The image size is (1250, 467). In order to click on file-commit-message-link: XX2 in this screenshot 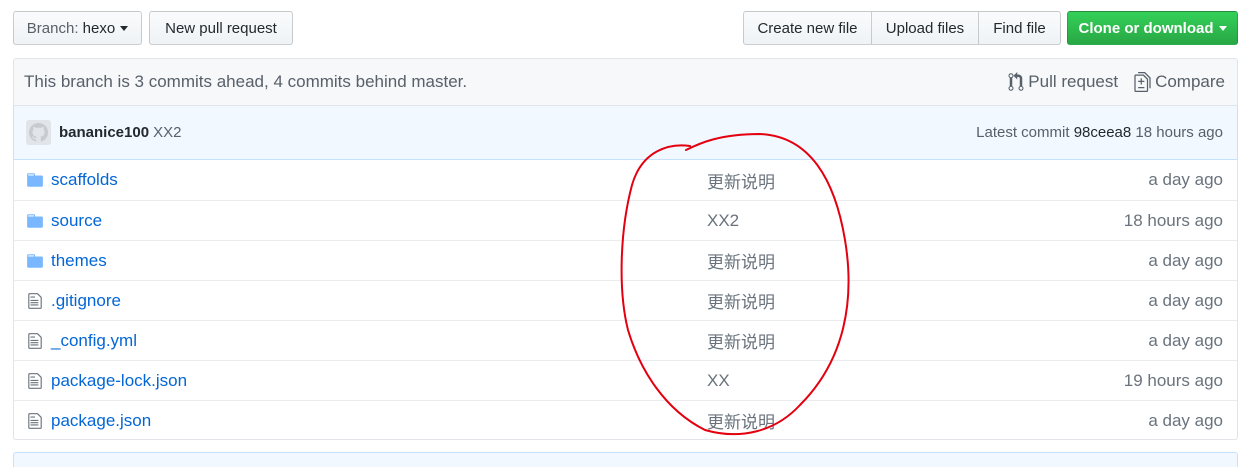, I will do `click(723, 221)`.